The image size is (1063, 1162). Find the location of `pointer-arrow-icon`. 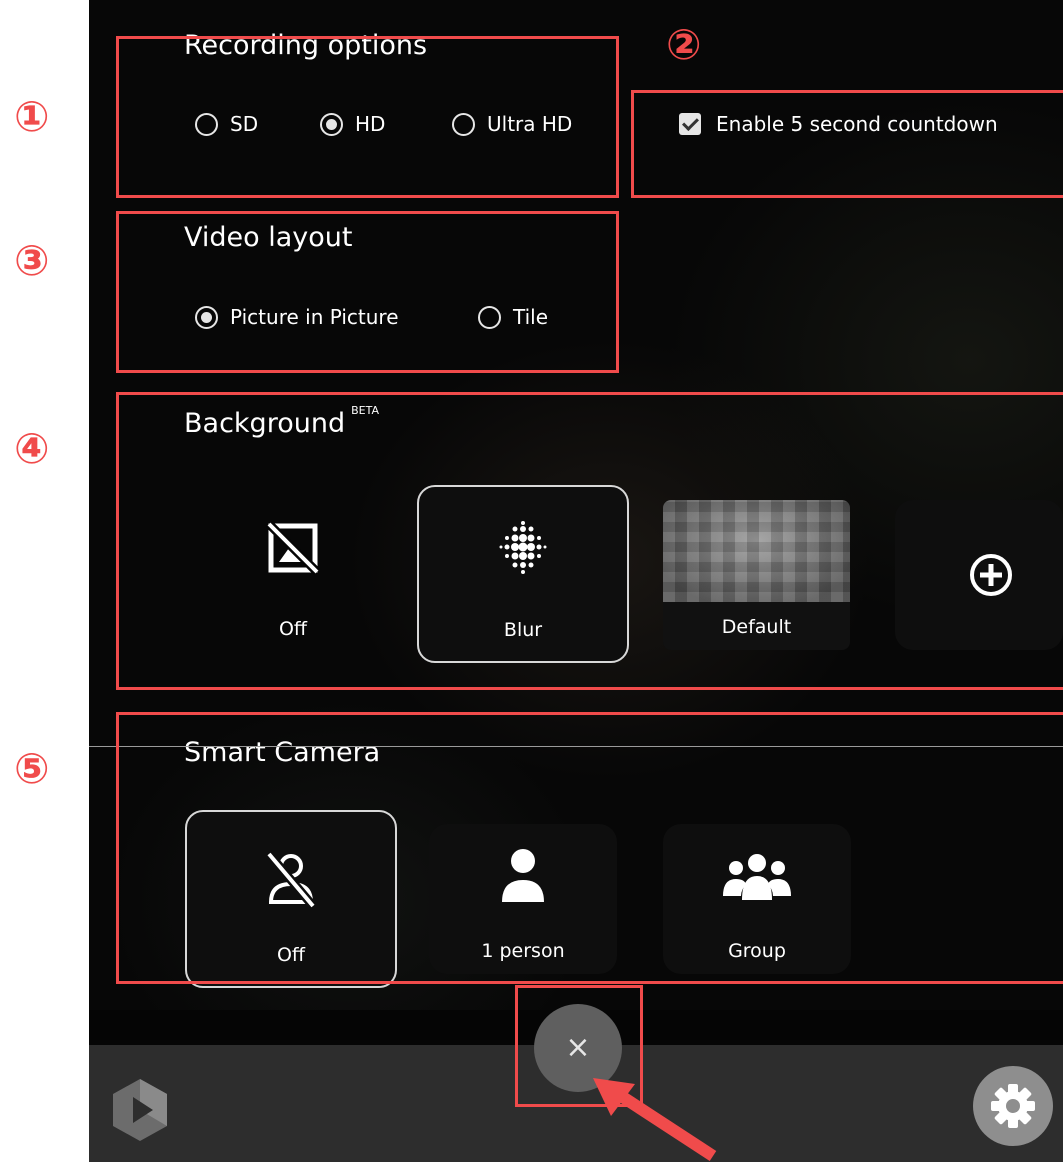

pointer-arrow-icon is located at coordinates (655, 1120).